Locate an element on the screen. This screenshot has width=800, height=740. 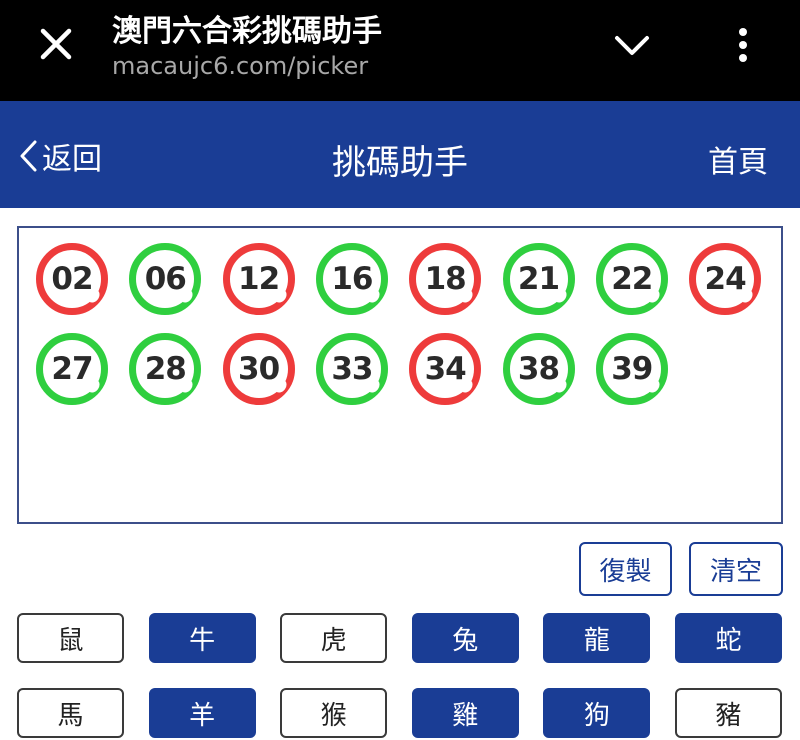
ball-number: 39 is located at coordinates (632, 369).